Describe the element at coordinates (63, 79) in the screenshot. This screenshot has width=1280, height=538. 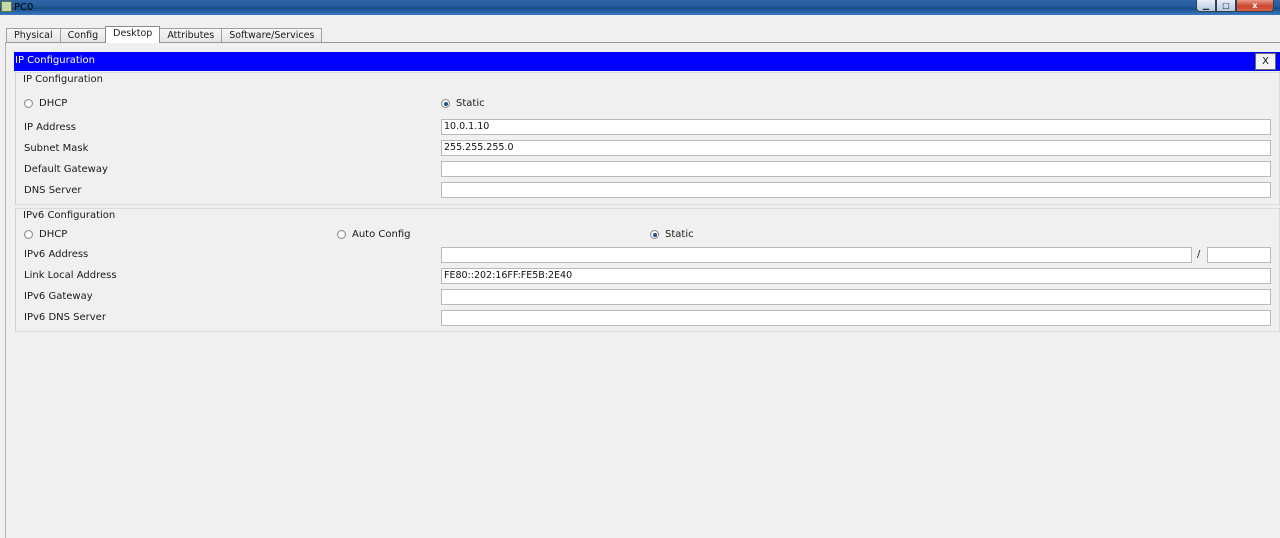
I see `ipv4-group-title: IP Configuration` at that location.